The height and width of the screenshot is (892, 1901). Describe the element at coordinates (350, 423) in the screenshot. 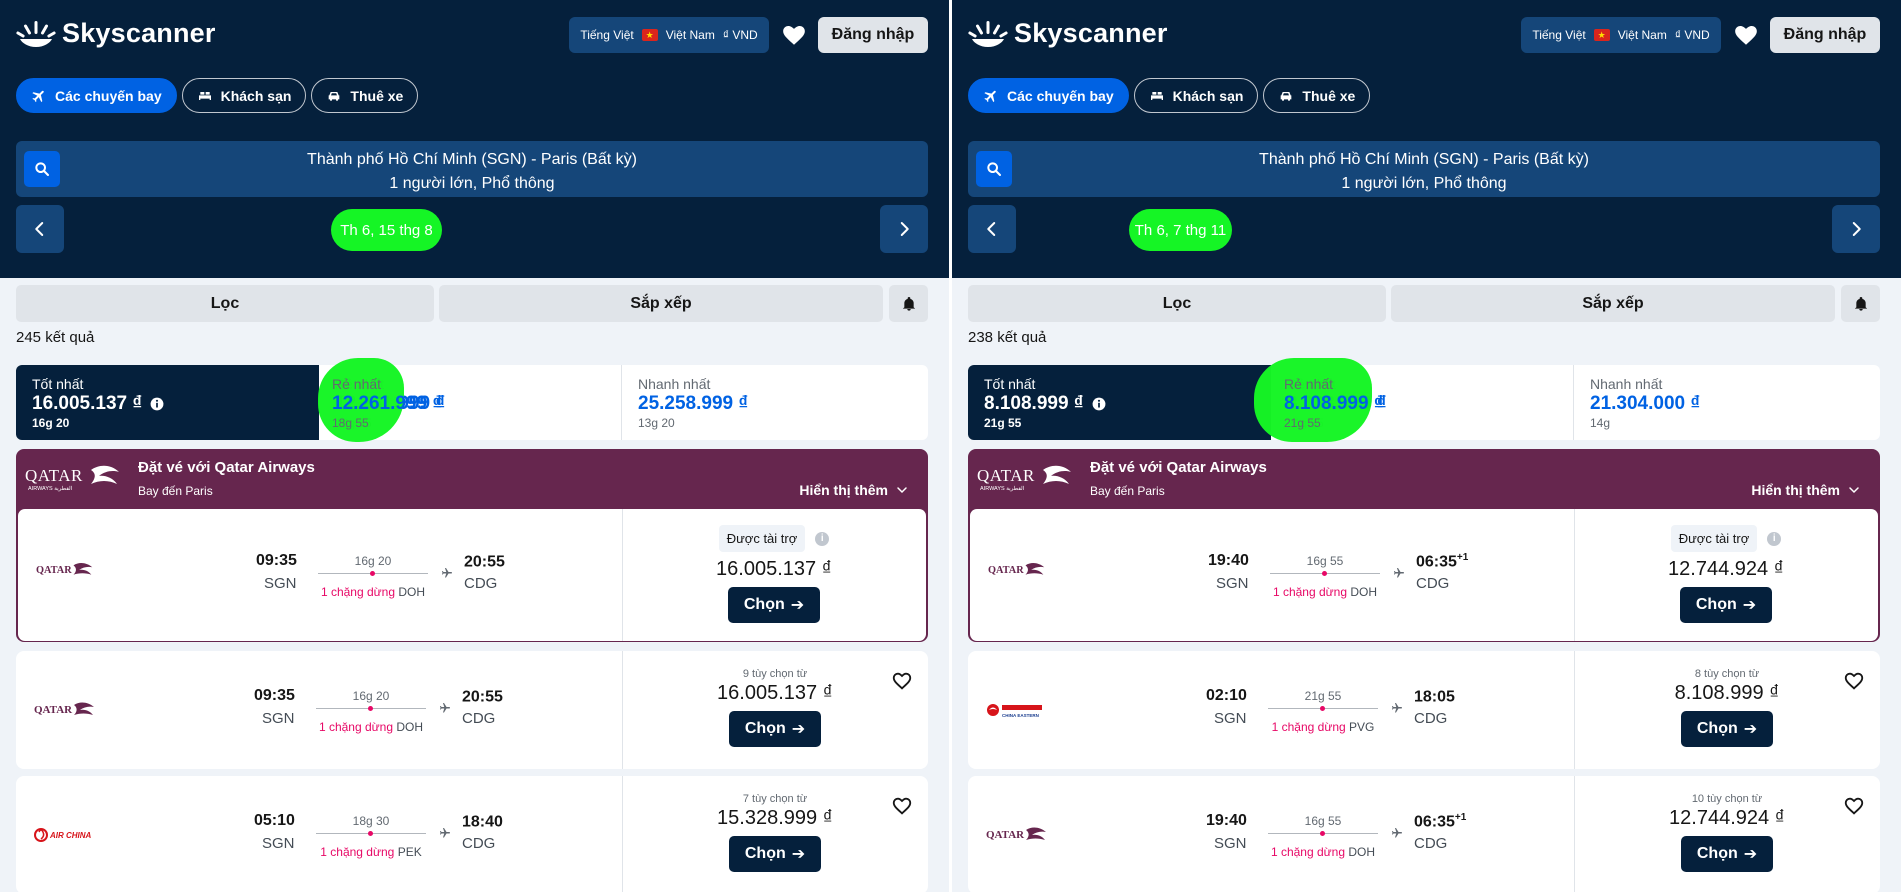

I see `overlay-cheapest-duration: 18g 55` at that location.